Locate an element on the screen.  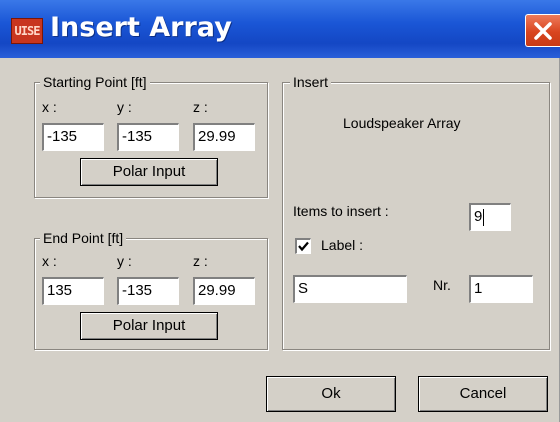
end-point-legend: End Point [ft] is located at coordinates (83, 238).